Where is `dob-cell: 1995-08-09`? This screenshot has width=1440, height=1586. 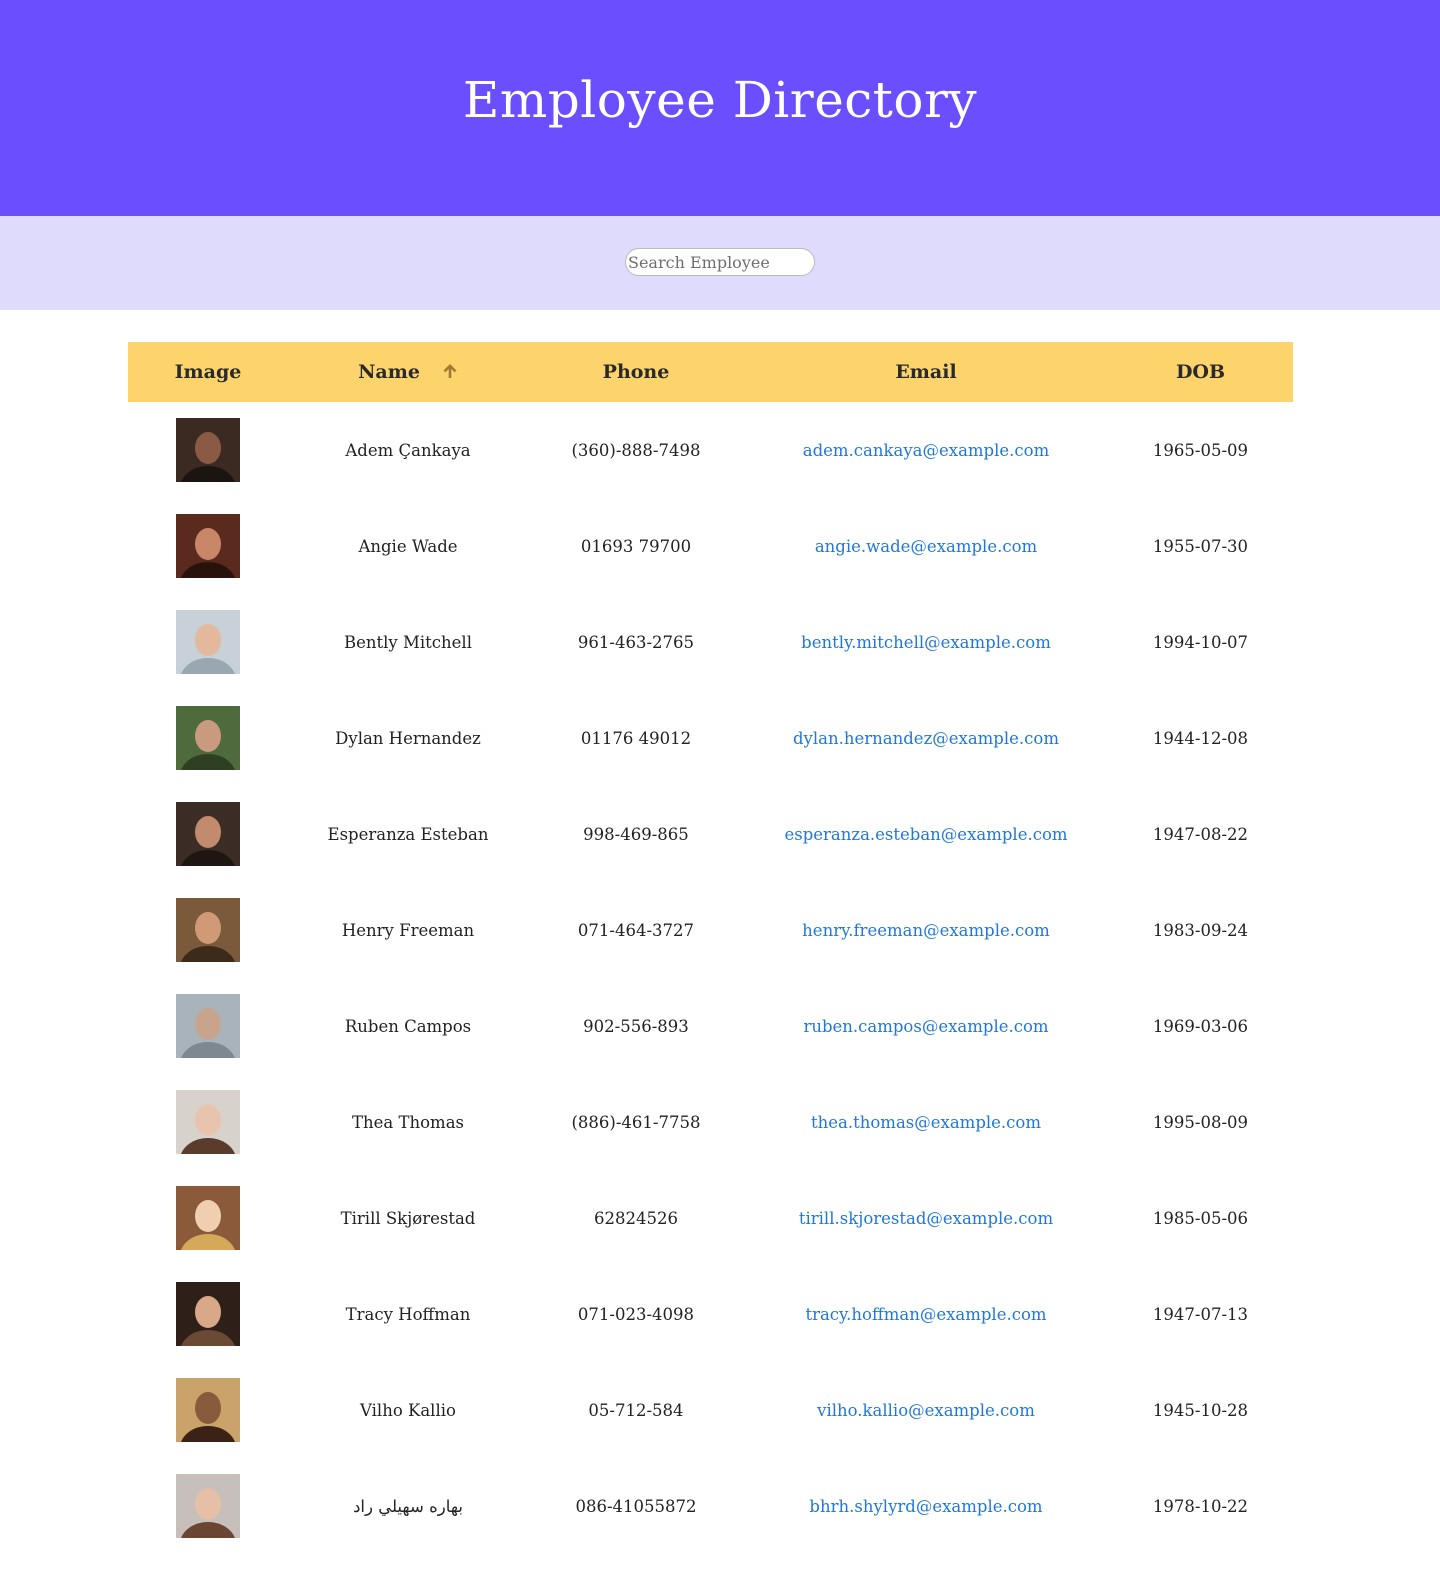 dob-cell: 1995-08-09 is located at coordinates (1200, 1122).